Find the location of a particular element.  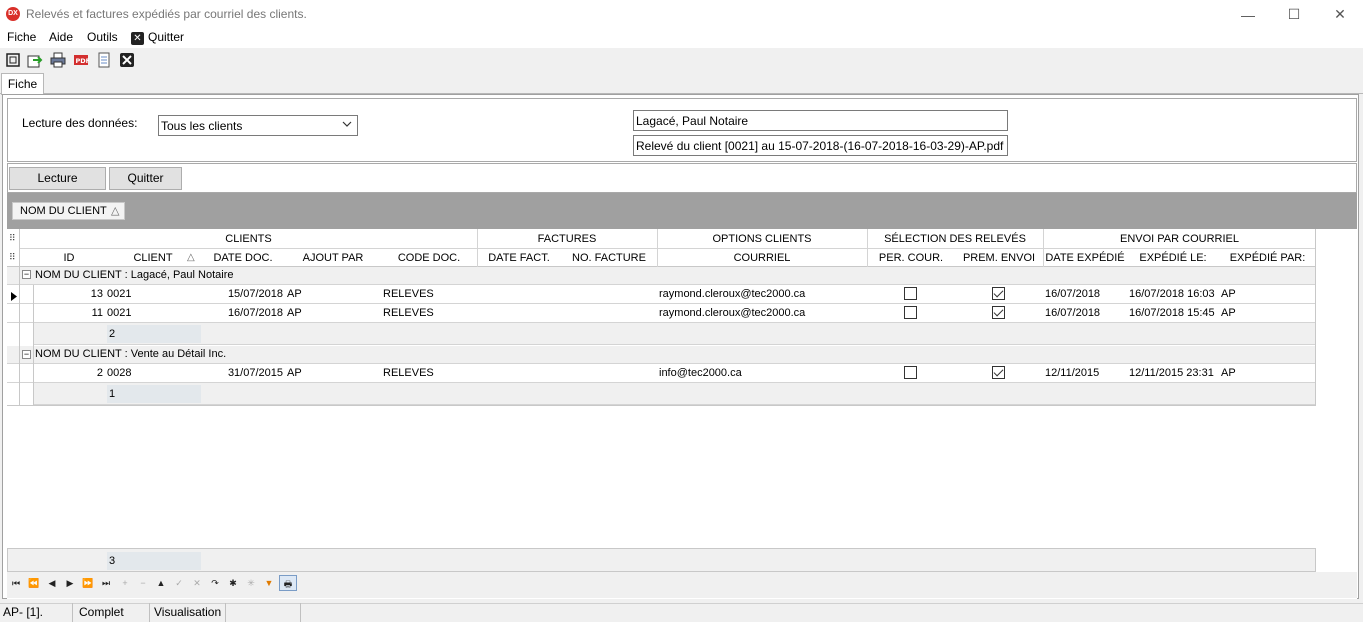

delete-icon: − is located at coordinates (143, 583).